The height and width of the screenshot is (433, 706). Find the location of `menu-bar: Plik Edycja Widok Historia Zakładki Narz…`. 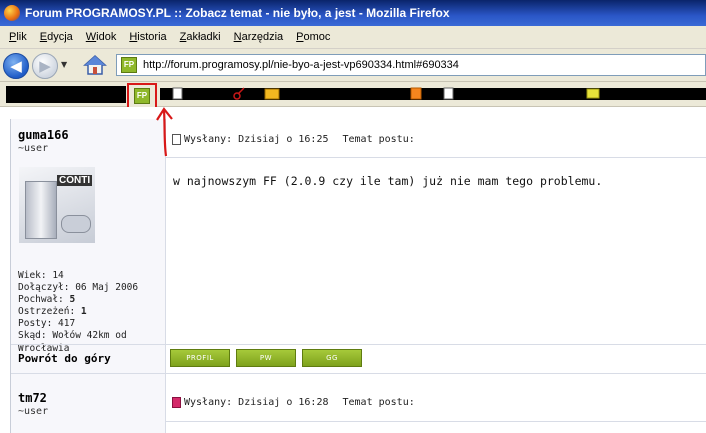

menu-bar: Plik Edycja Widok Historia Zakładki Narz… is located at coordinates (353, 37).